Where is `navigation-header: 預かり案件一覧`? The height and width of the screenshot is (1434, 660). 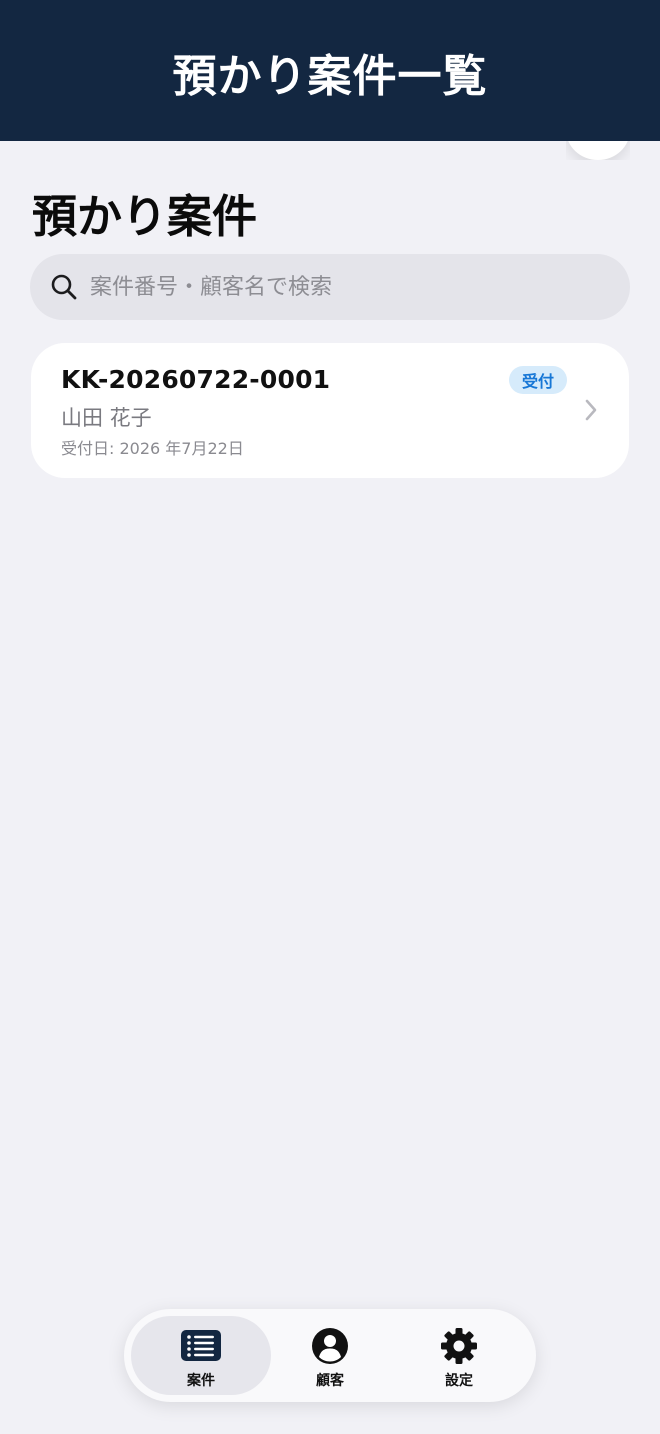
navigation-header: 預かり案件一覧 is located at coordinates (330, 70).